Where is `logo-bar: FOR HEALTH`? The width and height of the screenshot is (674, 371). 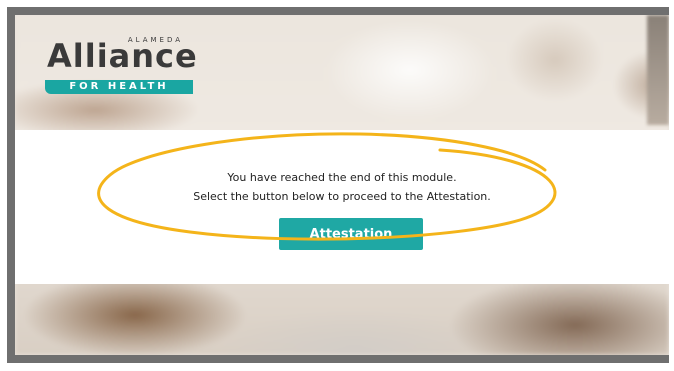
logo-bar: FOR HEALTH is located at coordinates (119, 87).